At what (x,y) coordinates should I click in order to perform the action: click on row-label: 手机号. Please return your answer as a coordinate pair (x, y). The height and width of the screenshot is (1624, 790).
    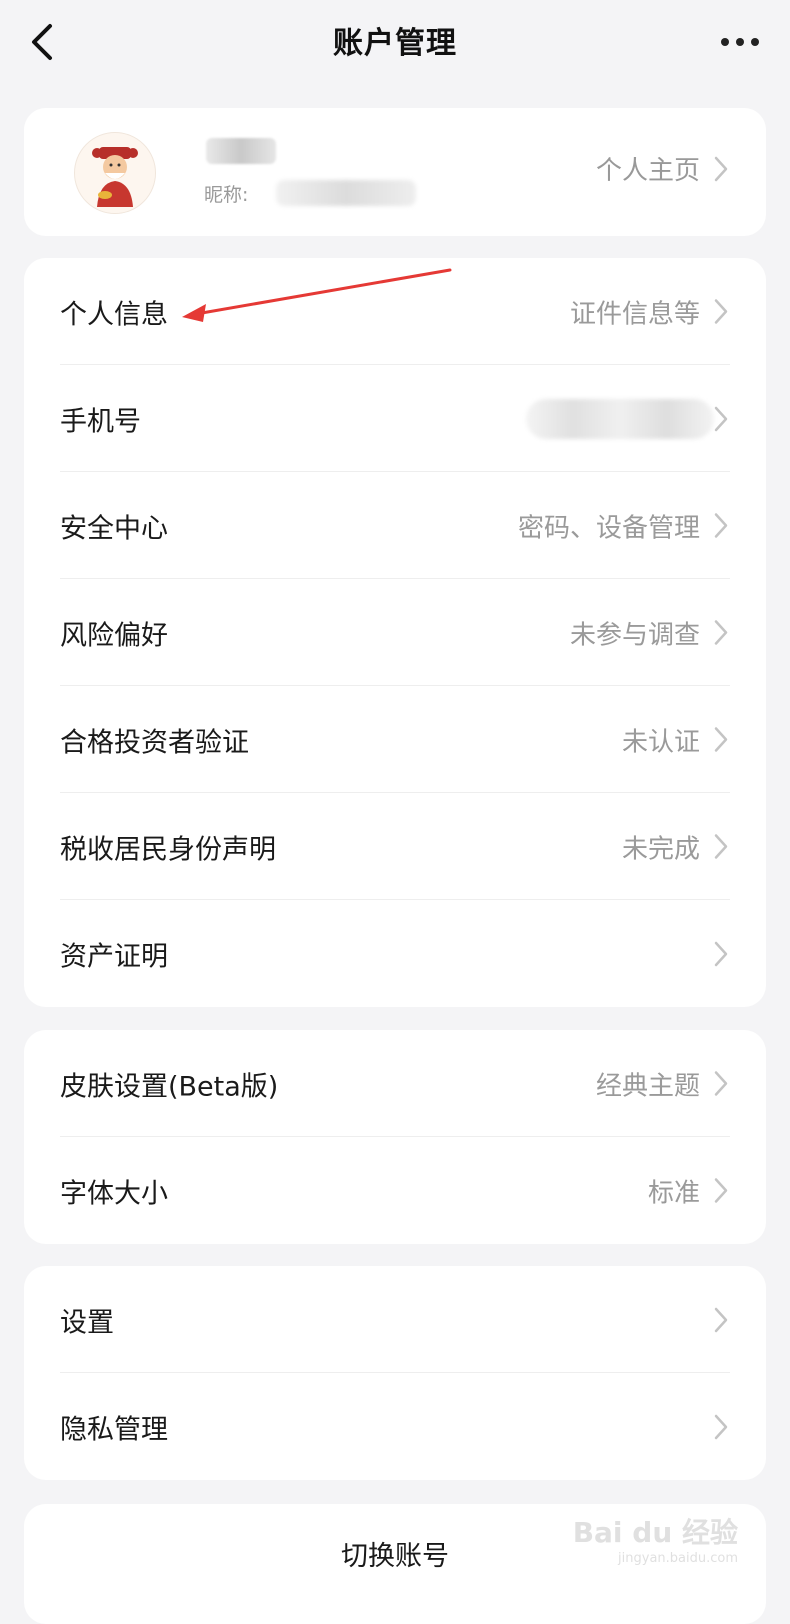
    Looking at the image, I should click on (100, 421).